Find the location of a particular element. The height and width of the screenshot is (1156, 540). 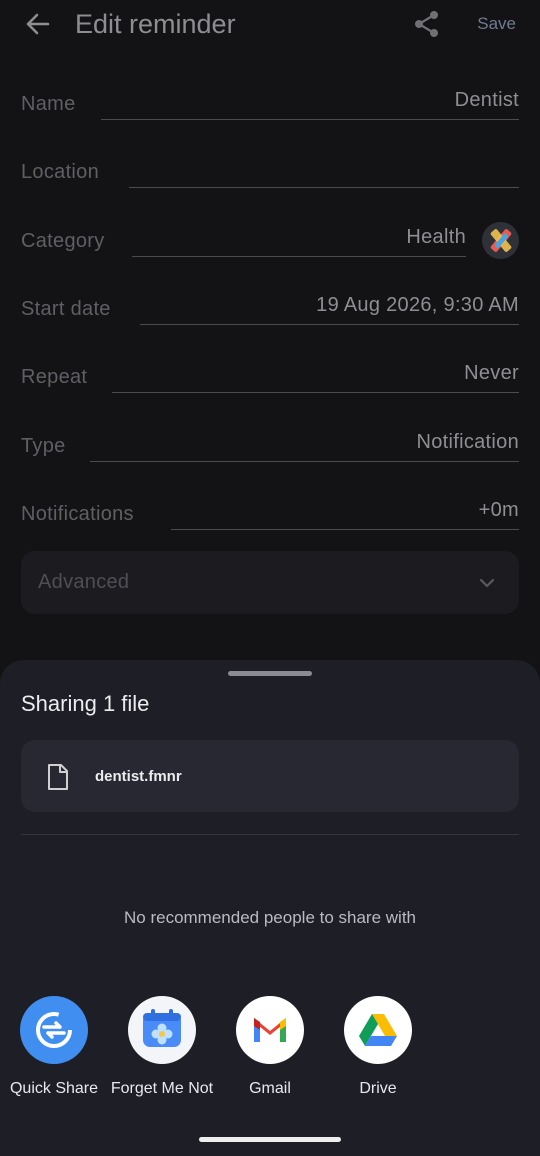

location-underline is located at coordinates (324, 187).